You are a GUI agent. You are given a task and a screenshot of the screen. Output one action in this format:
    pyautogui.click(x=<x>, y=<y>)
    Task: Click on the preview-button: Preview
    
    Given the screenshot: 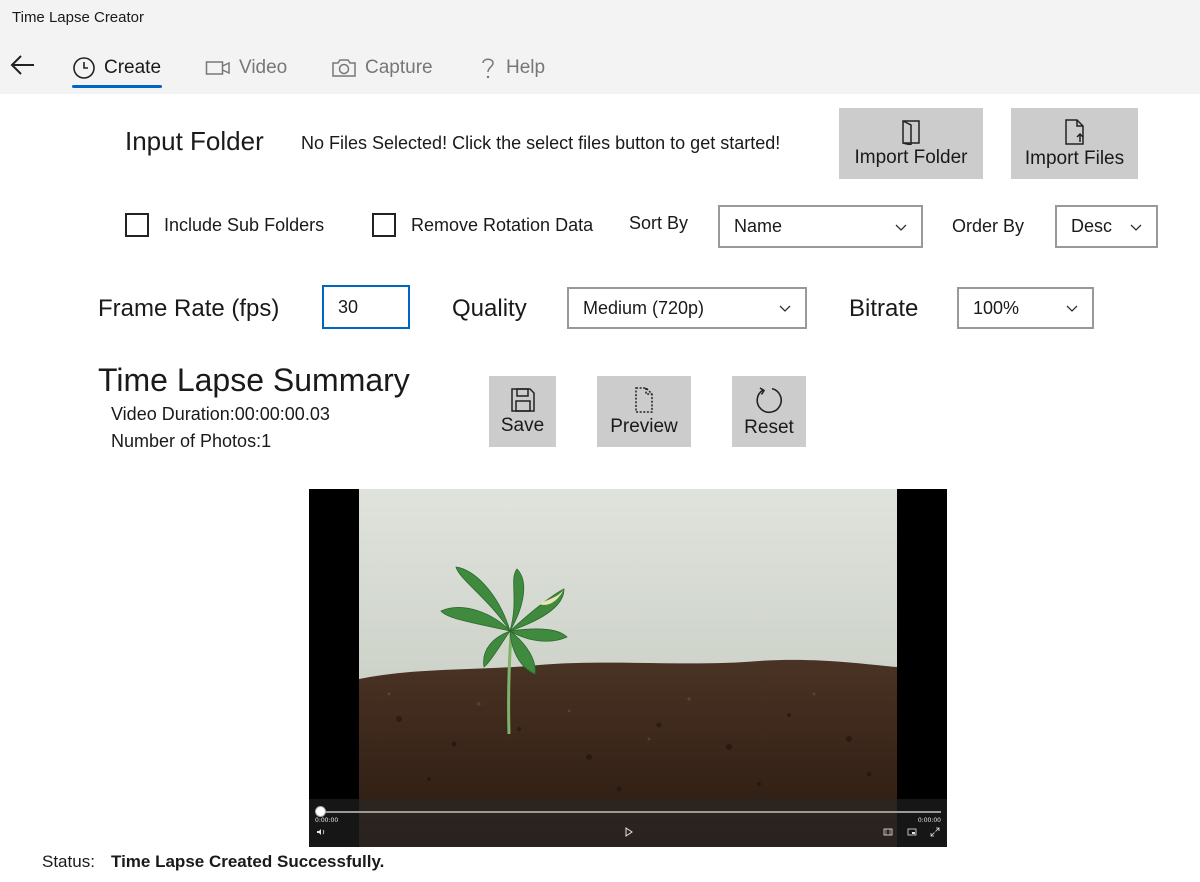 What is the action you would take?
    pyautogui.click(x=644, y=411)
    